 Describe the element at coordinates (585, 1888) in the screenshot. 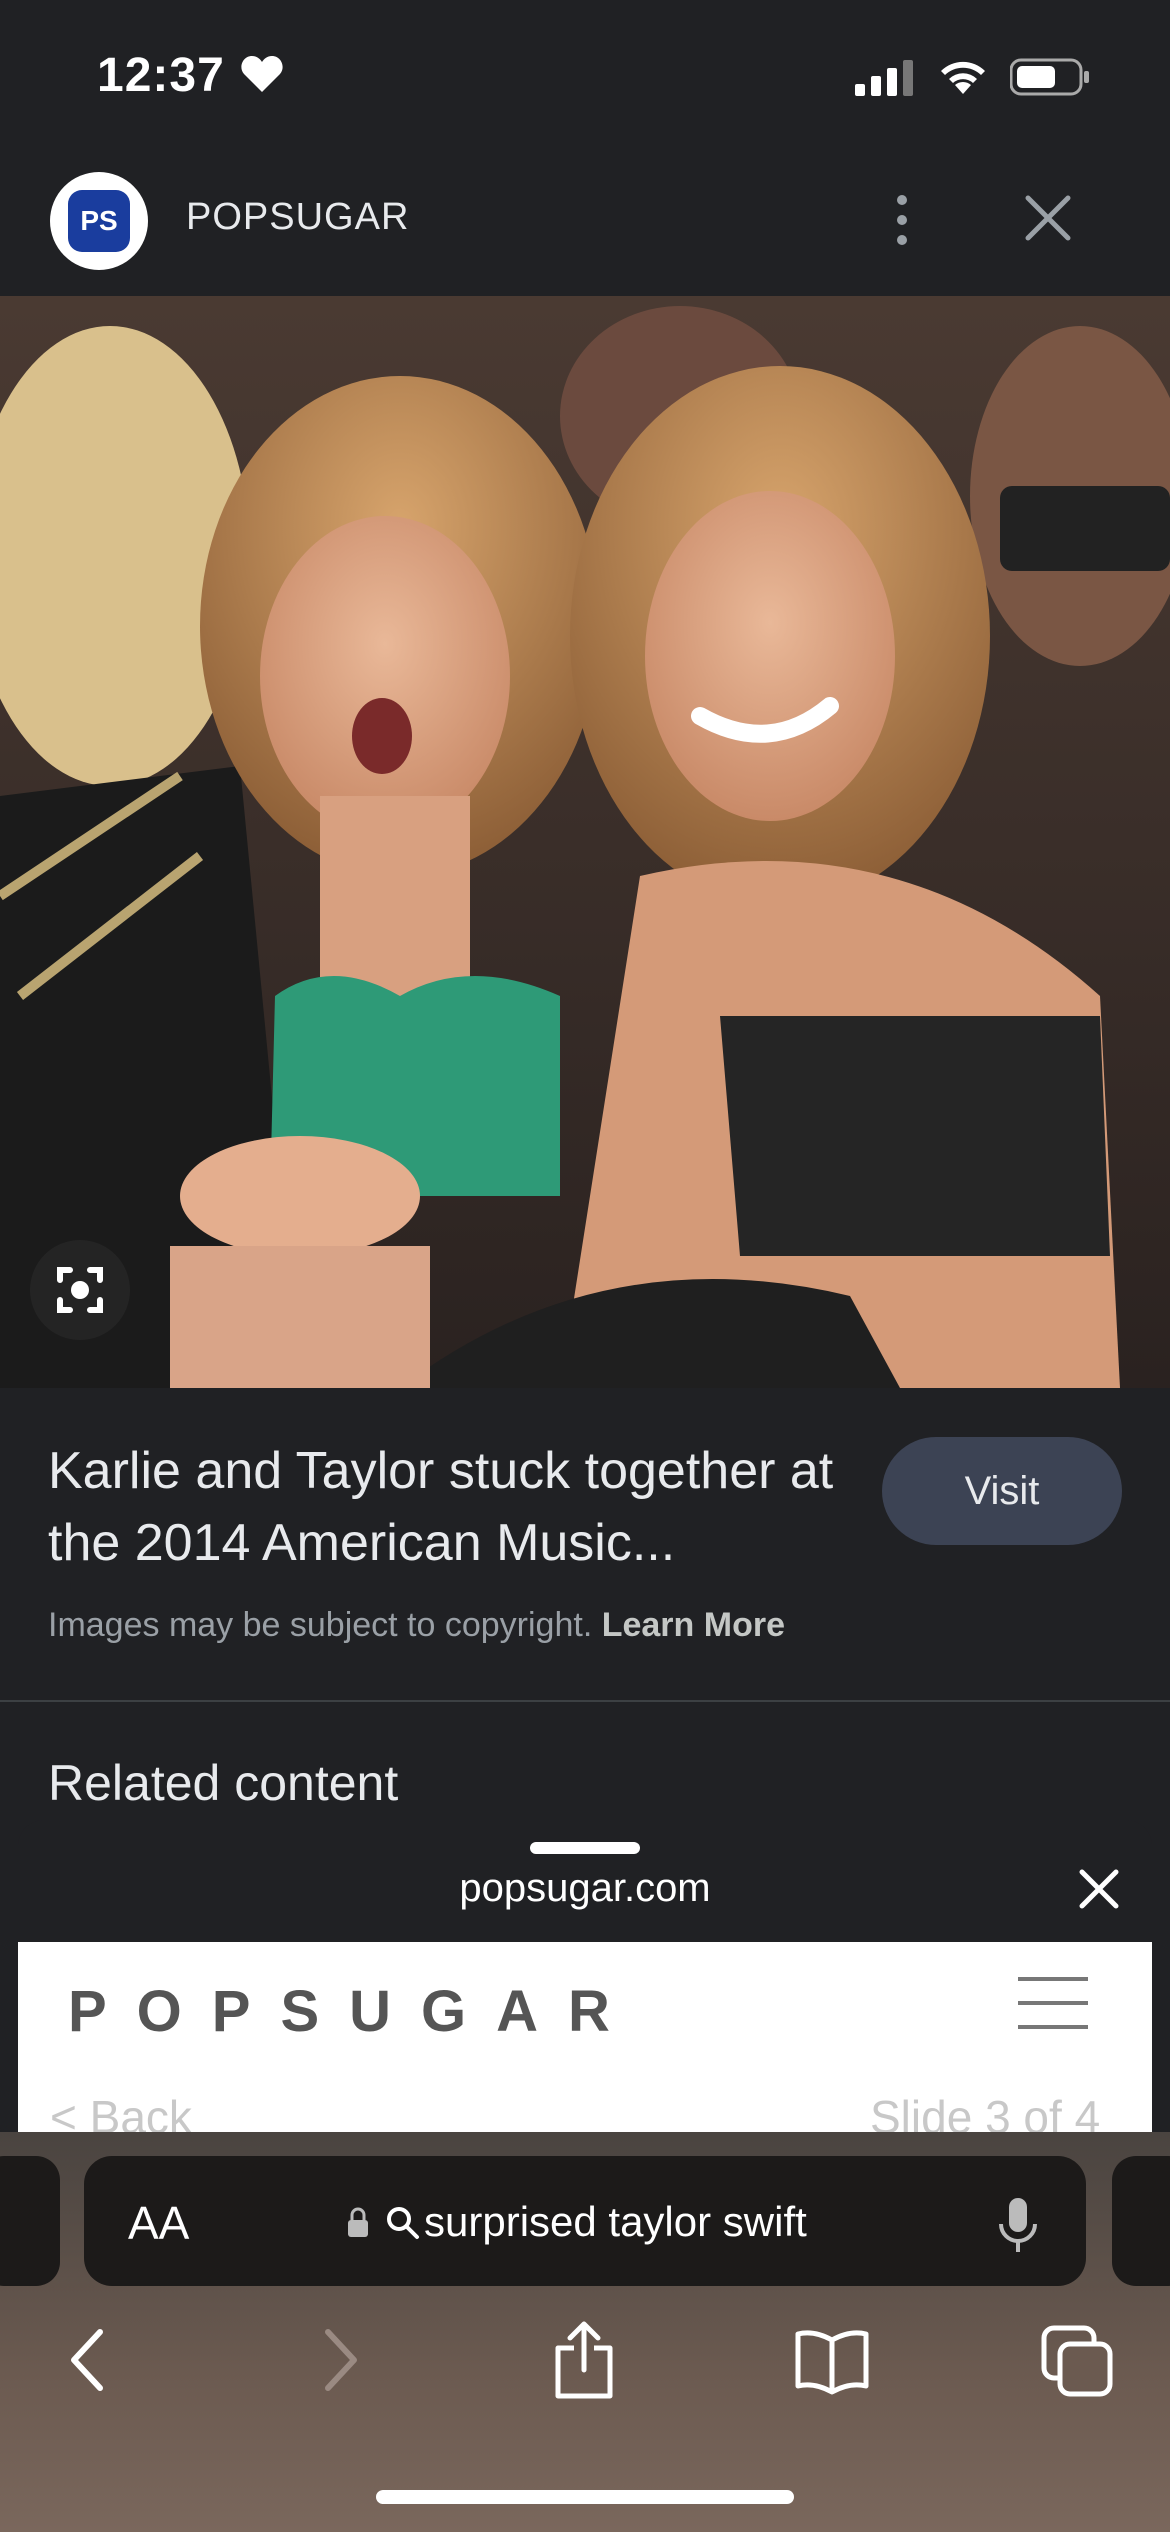

I see `sheet-url: popsugar.com` at that location.